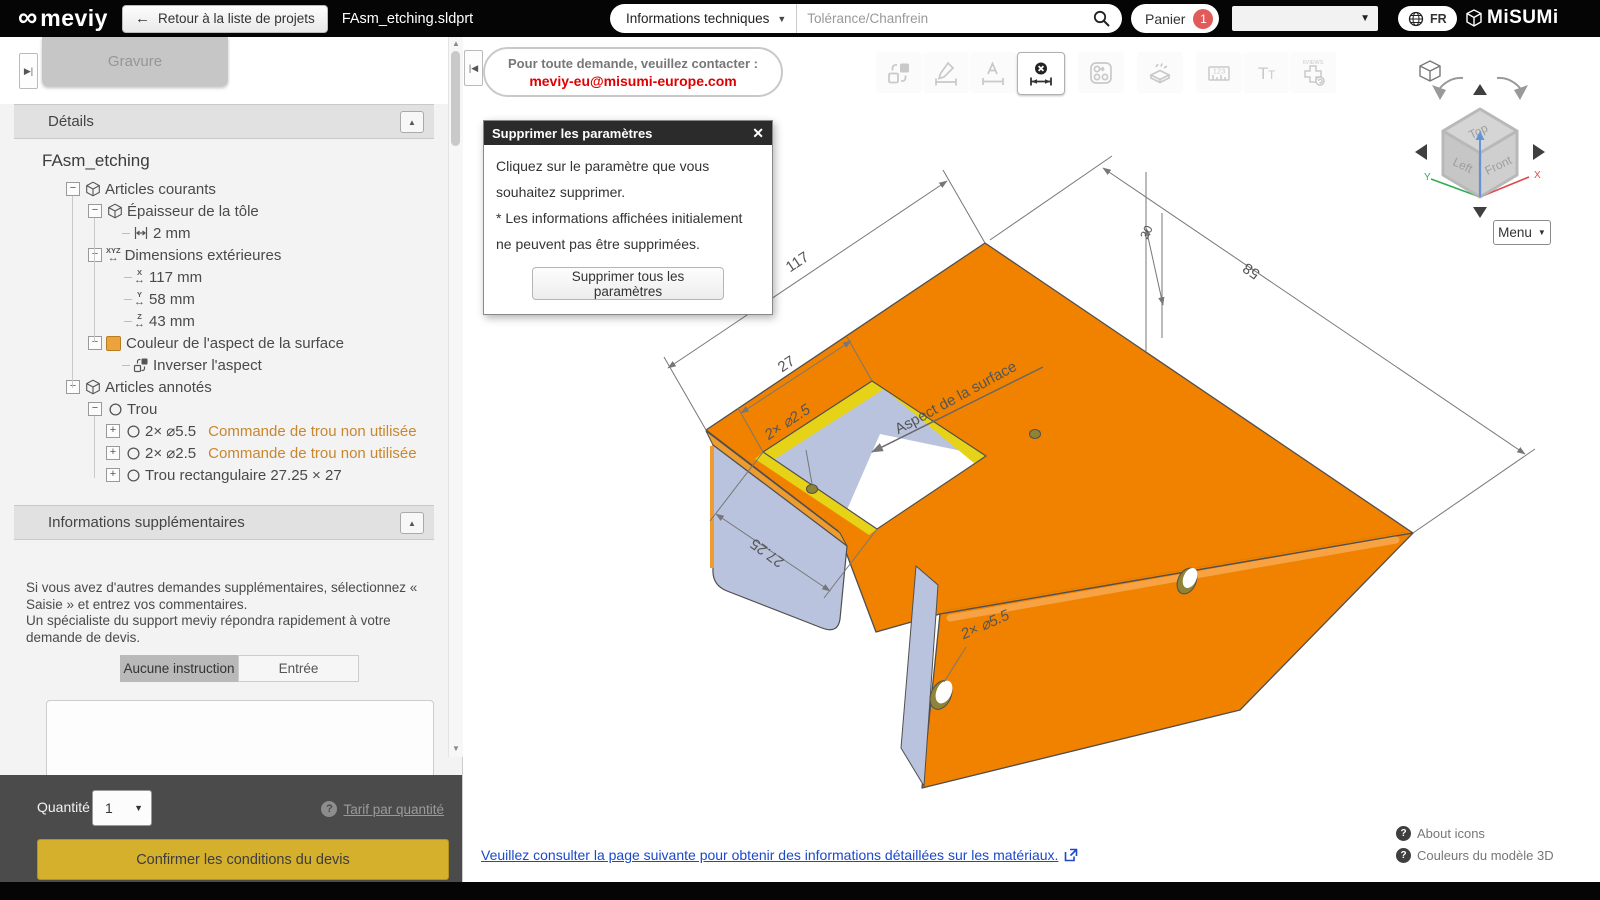 The width and height of the screenshot is (1600, 900). I want to click on tree-node-articles-courants: − Articles courants, so click(220, 189).